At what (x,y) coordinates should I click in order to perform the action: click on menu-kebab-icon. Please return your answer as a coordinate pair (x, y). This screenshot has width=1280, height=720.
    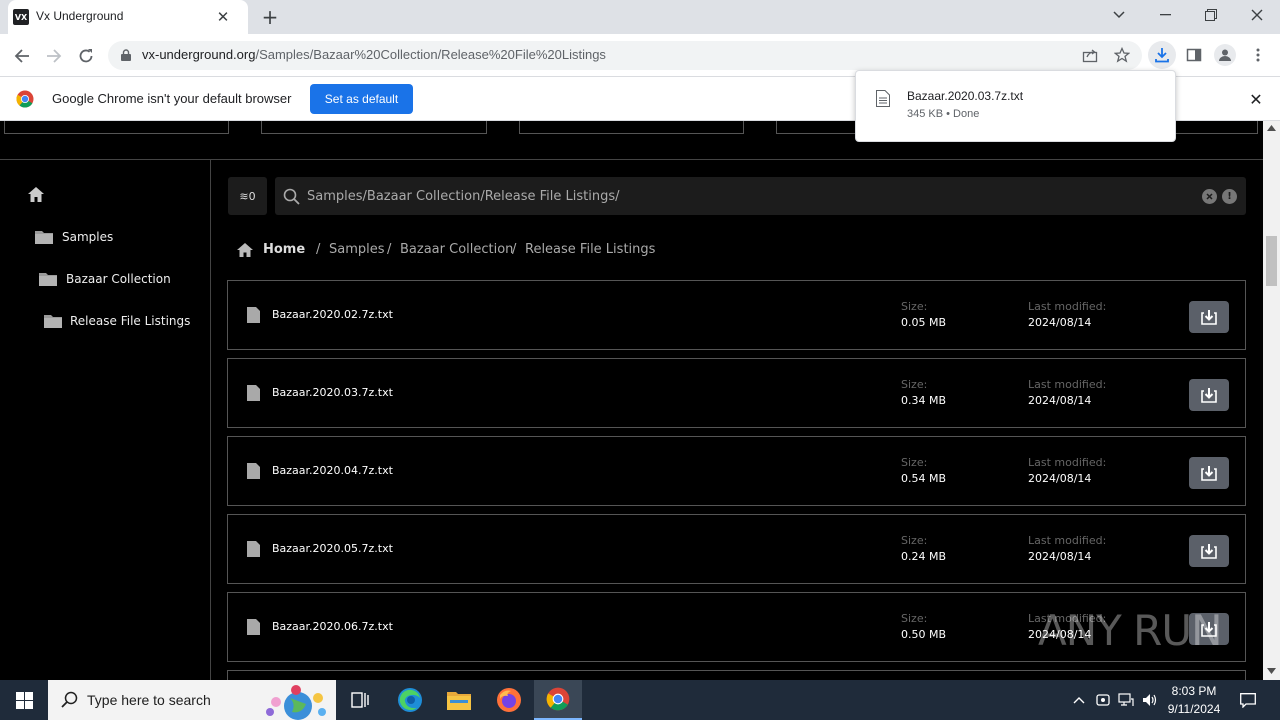
    Looking at the image, I should click on (1258, 55).